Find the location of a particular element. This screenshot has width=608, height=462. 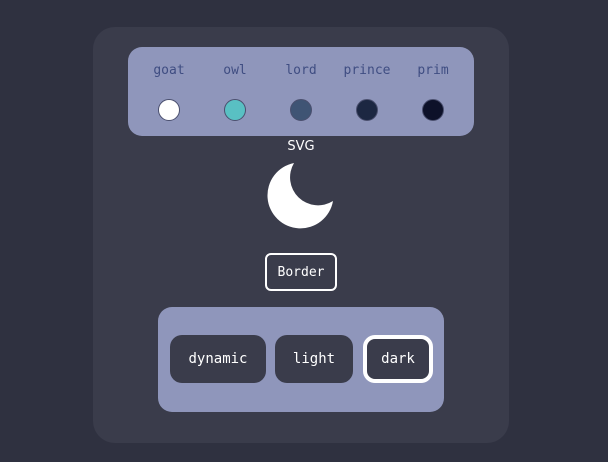

swatch-prince: prince is located at coordinates (367, 91).